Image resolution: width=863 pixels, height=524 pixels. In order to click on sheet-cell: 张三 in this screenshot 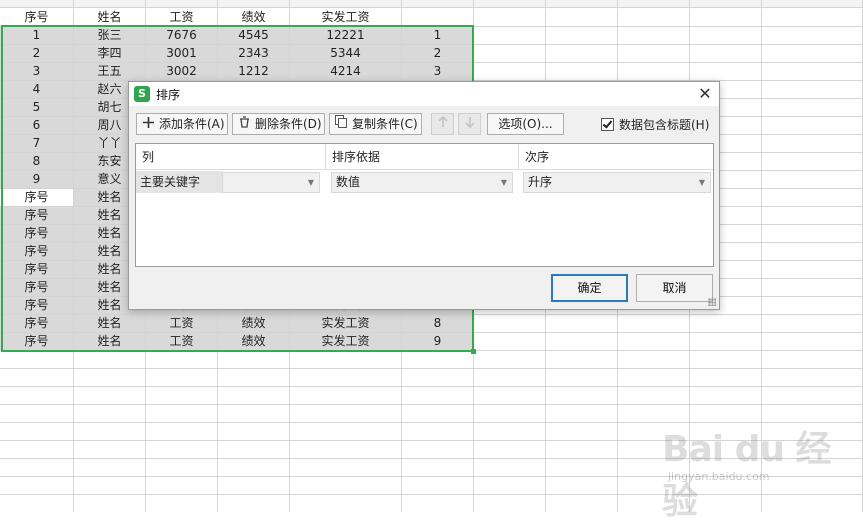, I will do `click(110, 36)`.